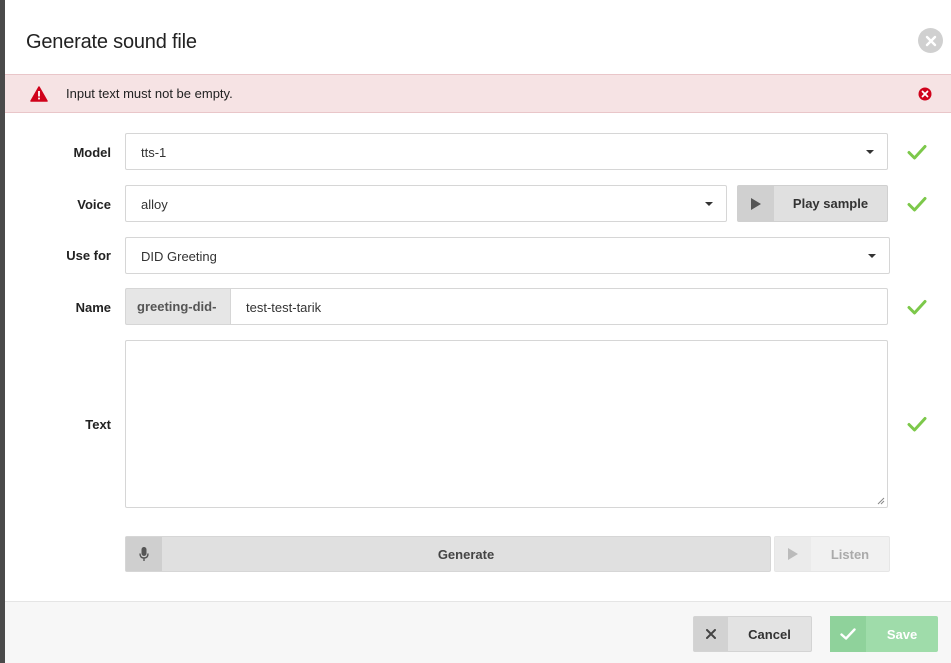 The image size is (951, 663). What do you see at coordinates (94, 204) in the screenshot?
I see `voice-label: Voice` at bounding box center [94, 204].